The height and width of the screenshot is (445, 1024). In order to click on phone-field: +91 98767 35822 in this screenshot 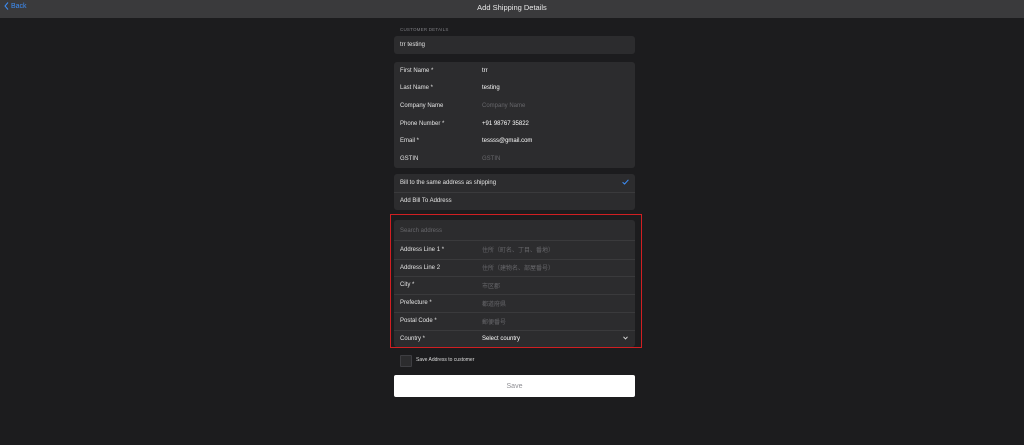, I will do `click(505, 124)`.